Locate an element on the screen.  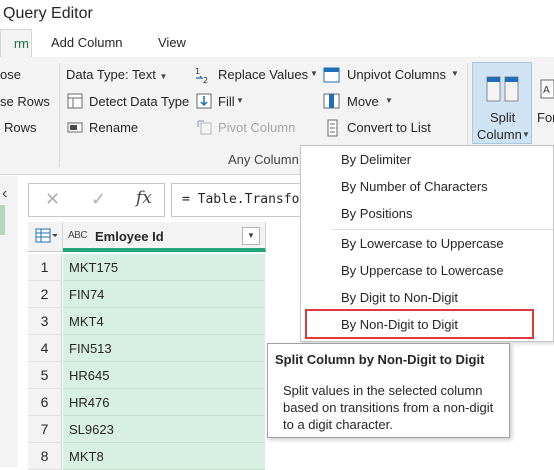
row-number: 5 is located at coordinates (45, 375).